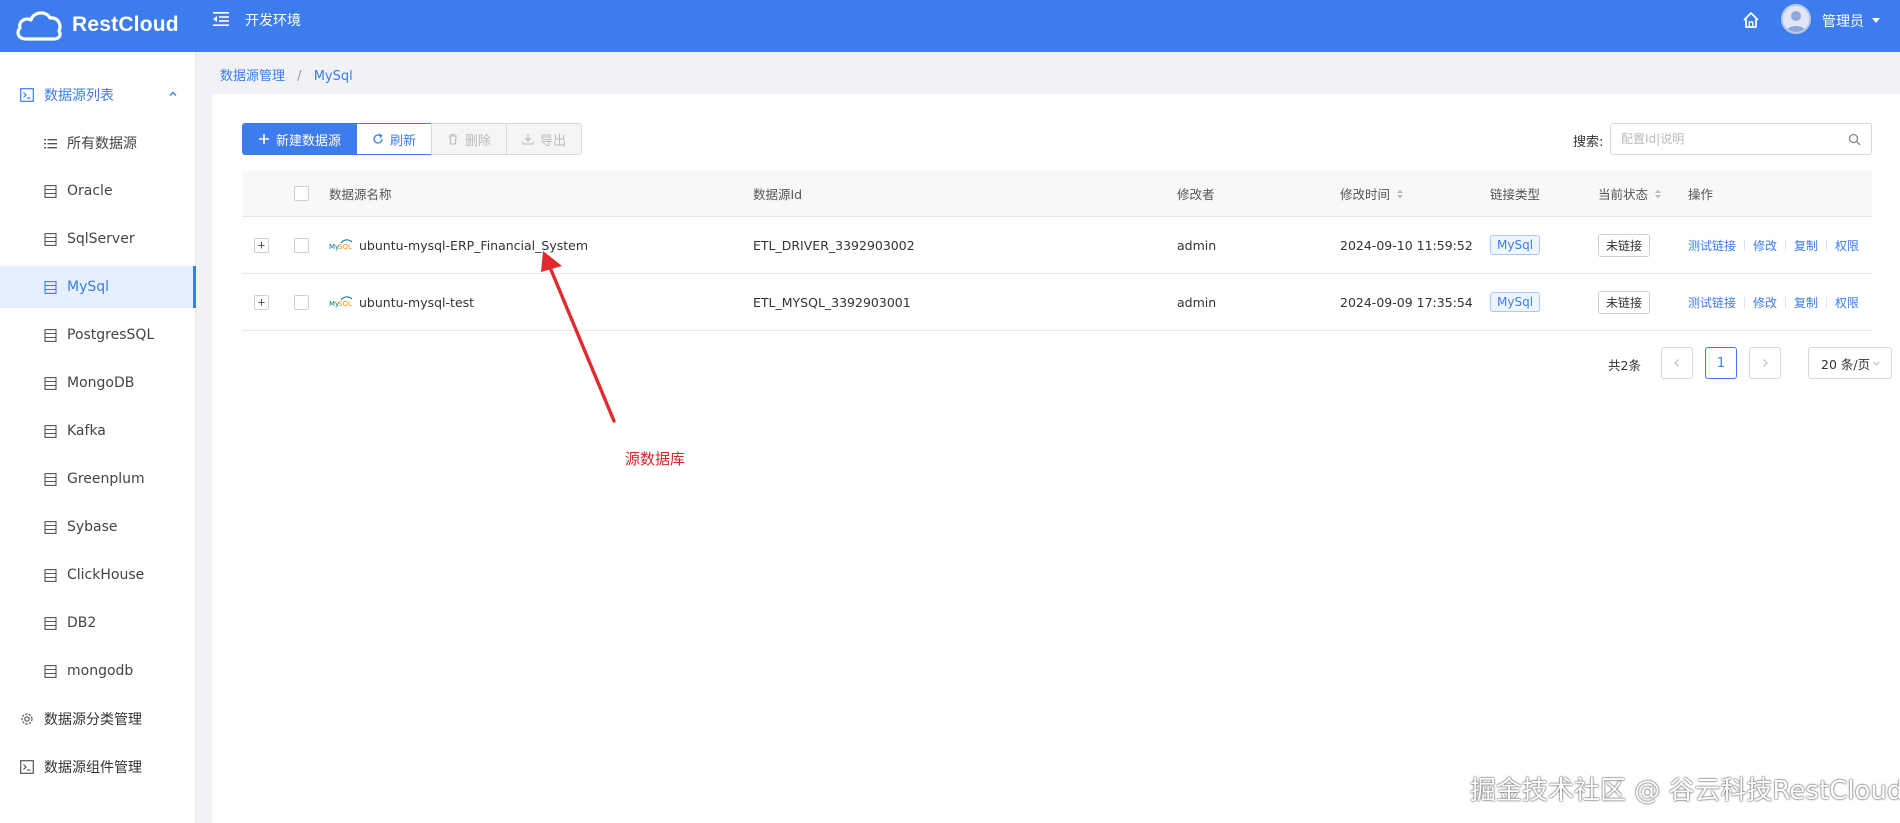 This screenshot has height=823, width=1900. What do you see at coordinates (98, 143) in the screenshot?
I see `sidebar-item-all-datasources: 所有数据源` at bounding box center [98, 143].